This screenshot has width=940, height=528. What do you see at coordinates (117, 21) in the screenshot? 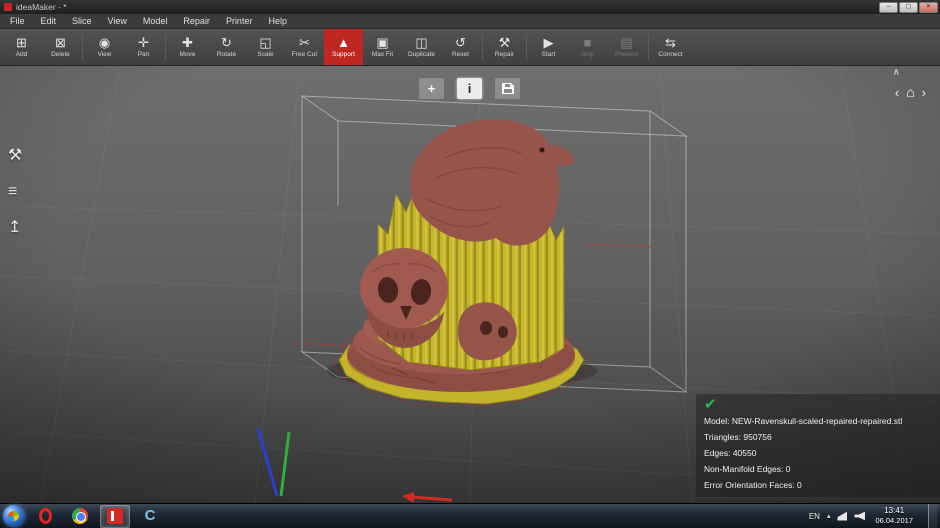
I see `menu-view: View` at bounding box center [117, 21].